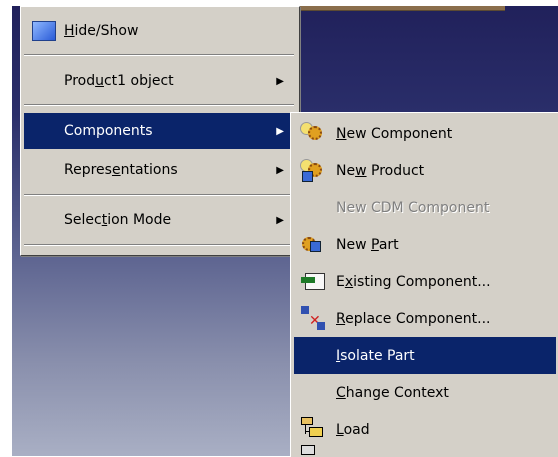 This screenshot has width=558, height=457. I want to click on menu-item-label: Product1 object, so click(119, 81).